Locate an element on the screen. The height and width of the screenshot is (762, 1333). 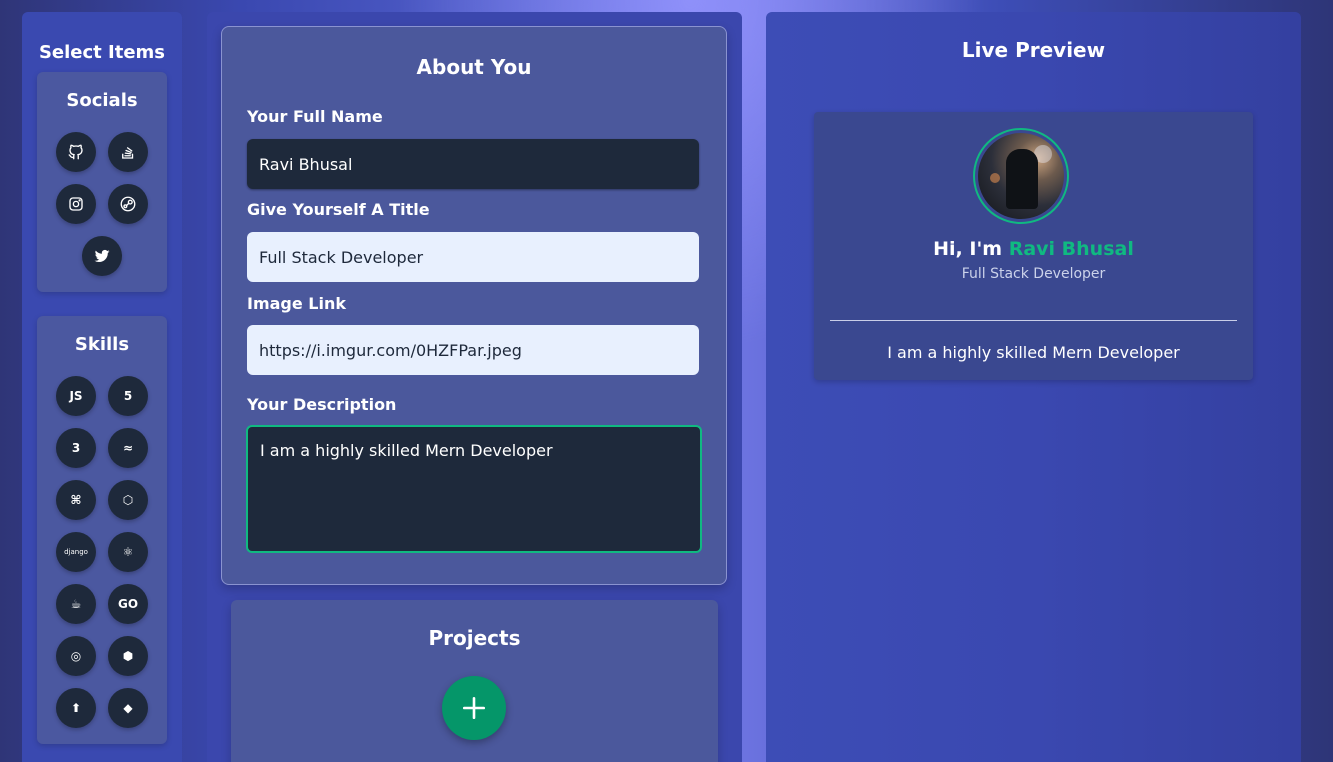
instagram-icon is located at coordinates (76, 204).